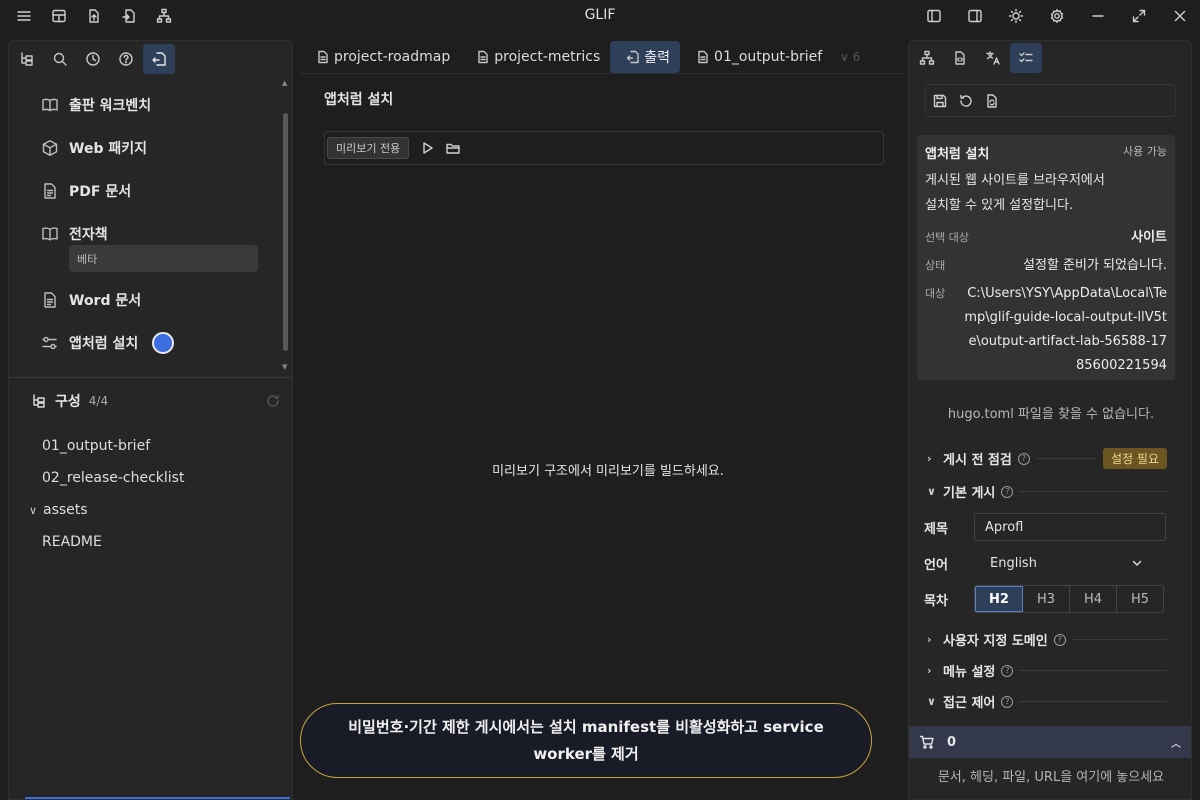 The image size is (1200, 800). I want to click on cart-tray: 0 ︿, so click(1050, 742).